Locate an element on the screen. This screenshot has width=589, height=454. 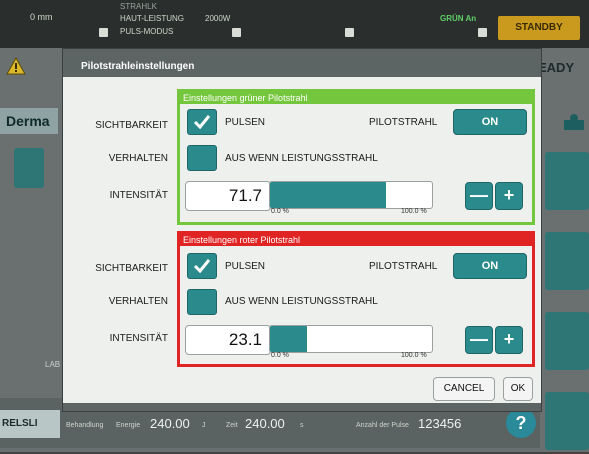
sliders-icon-button is located at coordinates (567, 341).